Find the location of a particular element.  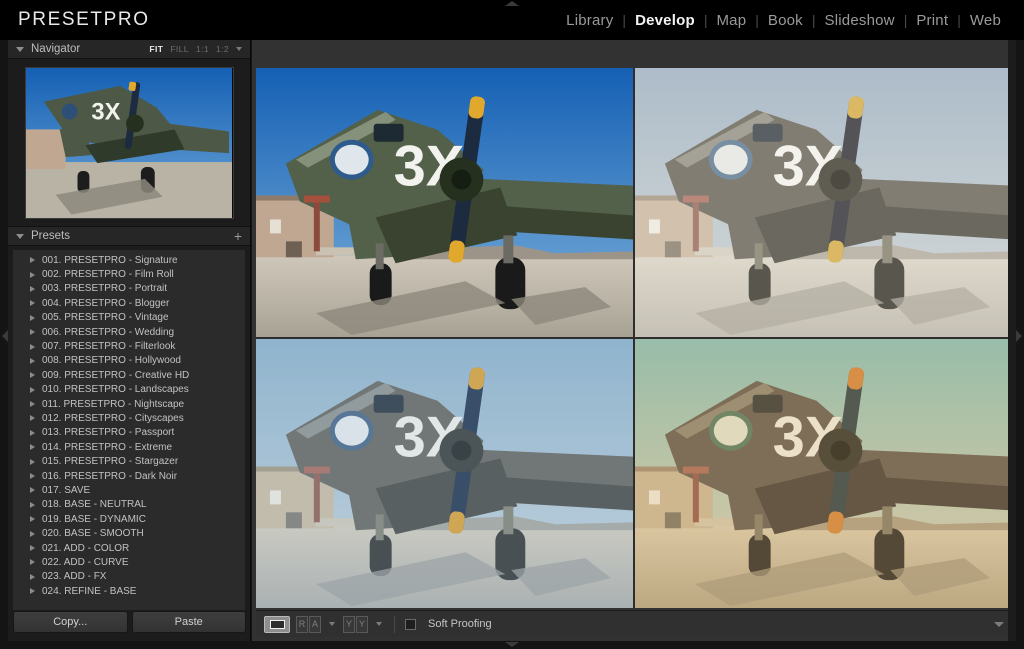

loupe-view-button is located at coordinates (277, 624).